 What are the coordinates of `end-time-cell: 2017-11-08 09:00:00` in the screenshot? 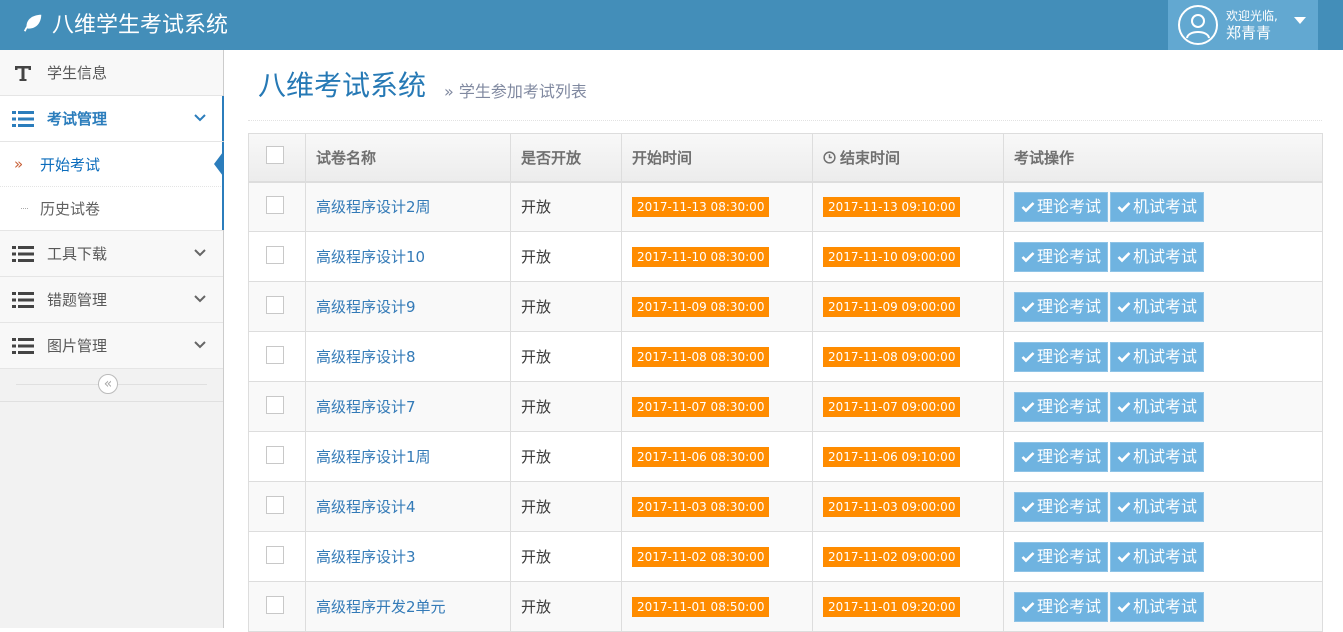 It's located at (908, 356).